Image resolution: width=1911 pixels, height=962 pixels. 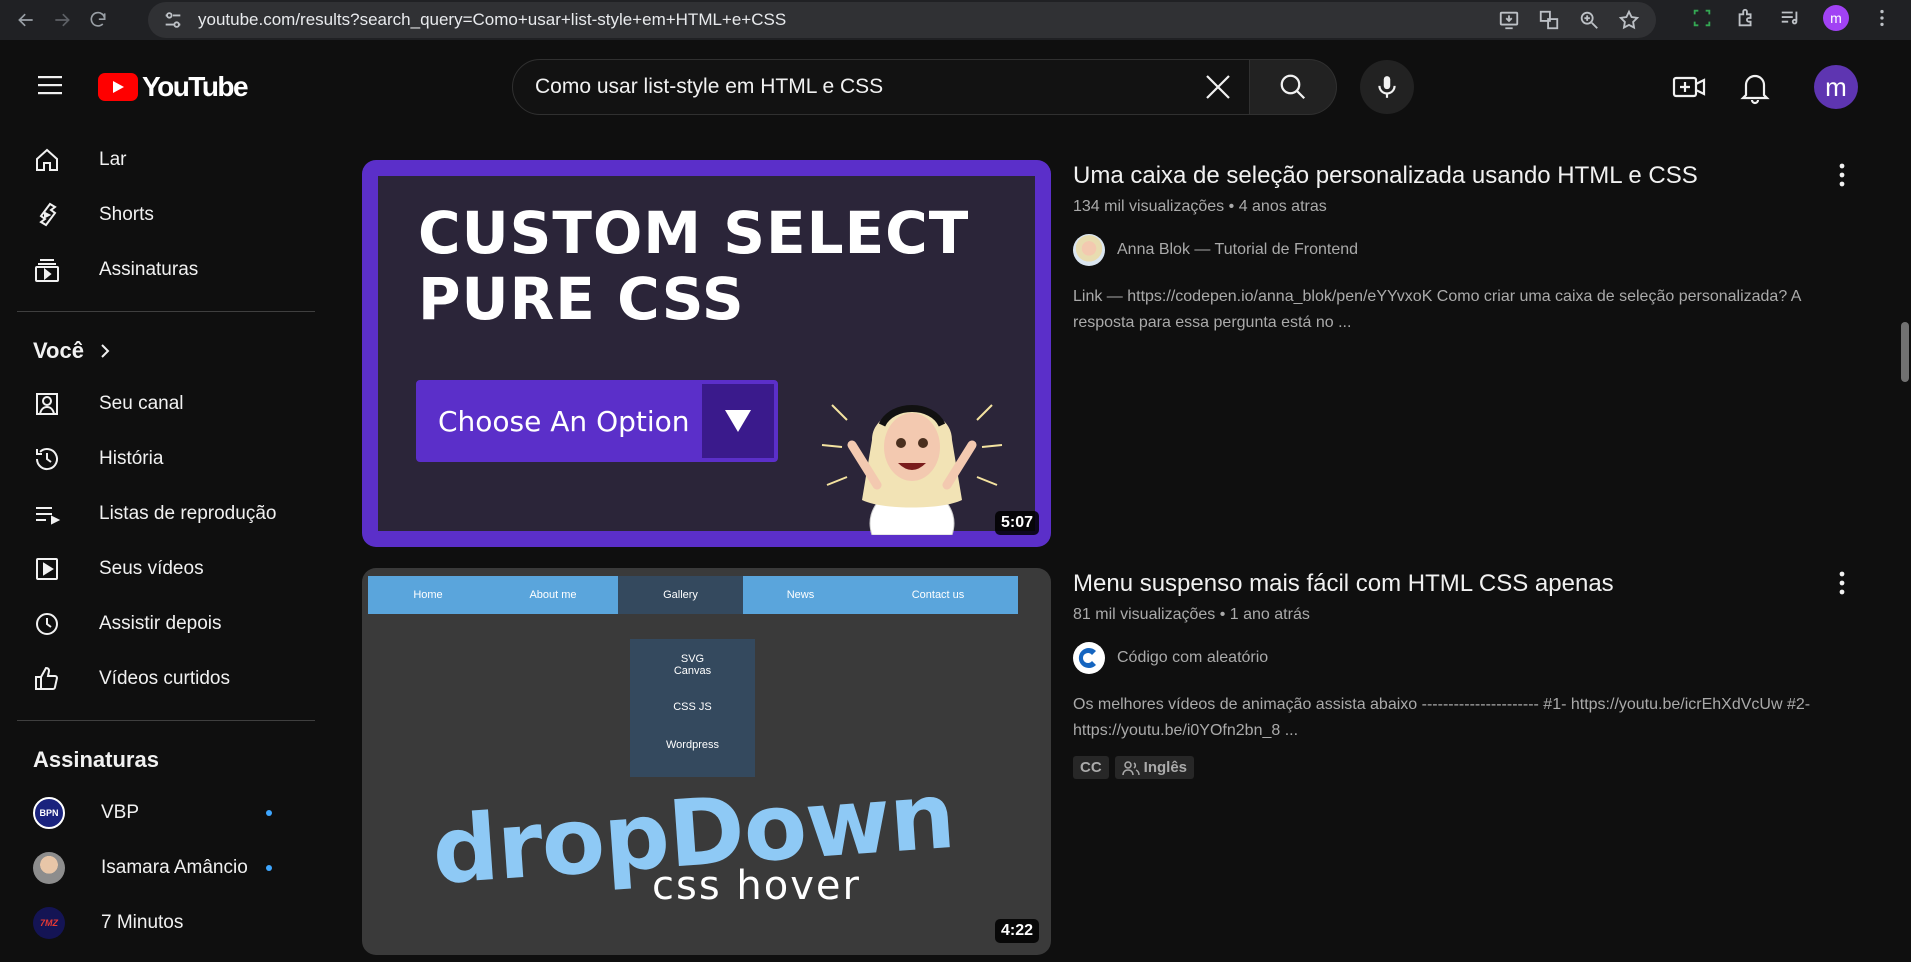 What do you see at coordinates (26, 20) in the screenshot?
I see `back-button` at bounding box center [26, 20].